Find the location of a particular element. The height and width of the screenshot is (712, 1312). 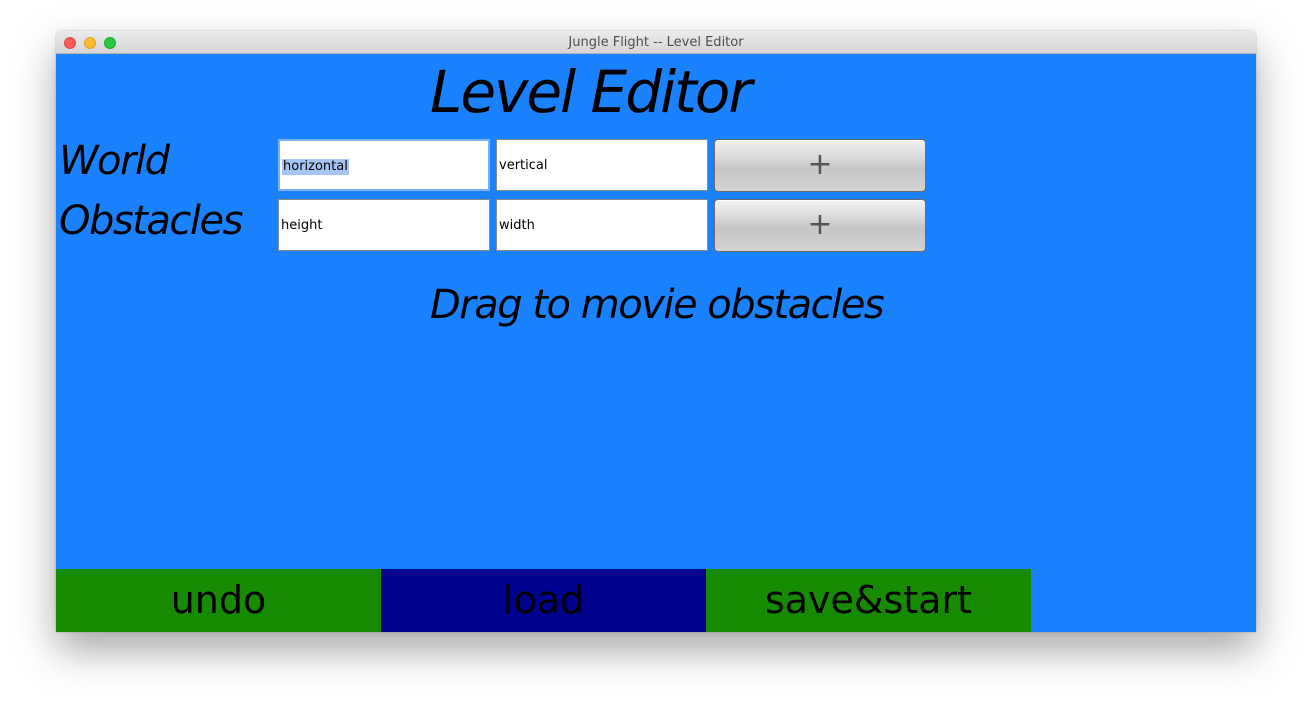

world-vertical-field is located at coordinates (602, 165).